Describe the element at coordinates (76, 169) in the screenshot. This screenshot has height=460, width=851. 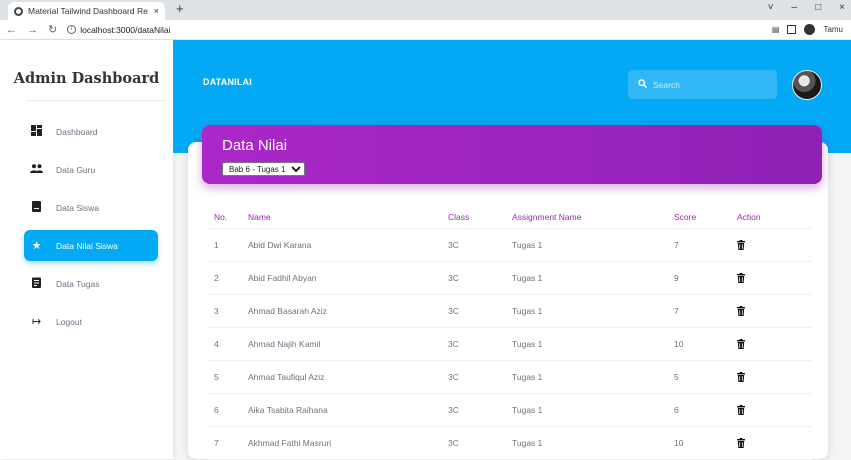
I see `sidebar-item-label: Data Guru` at that location.